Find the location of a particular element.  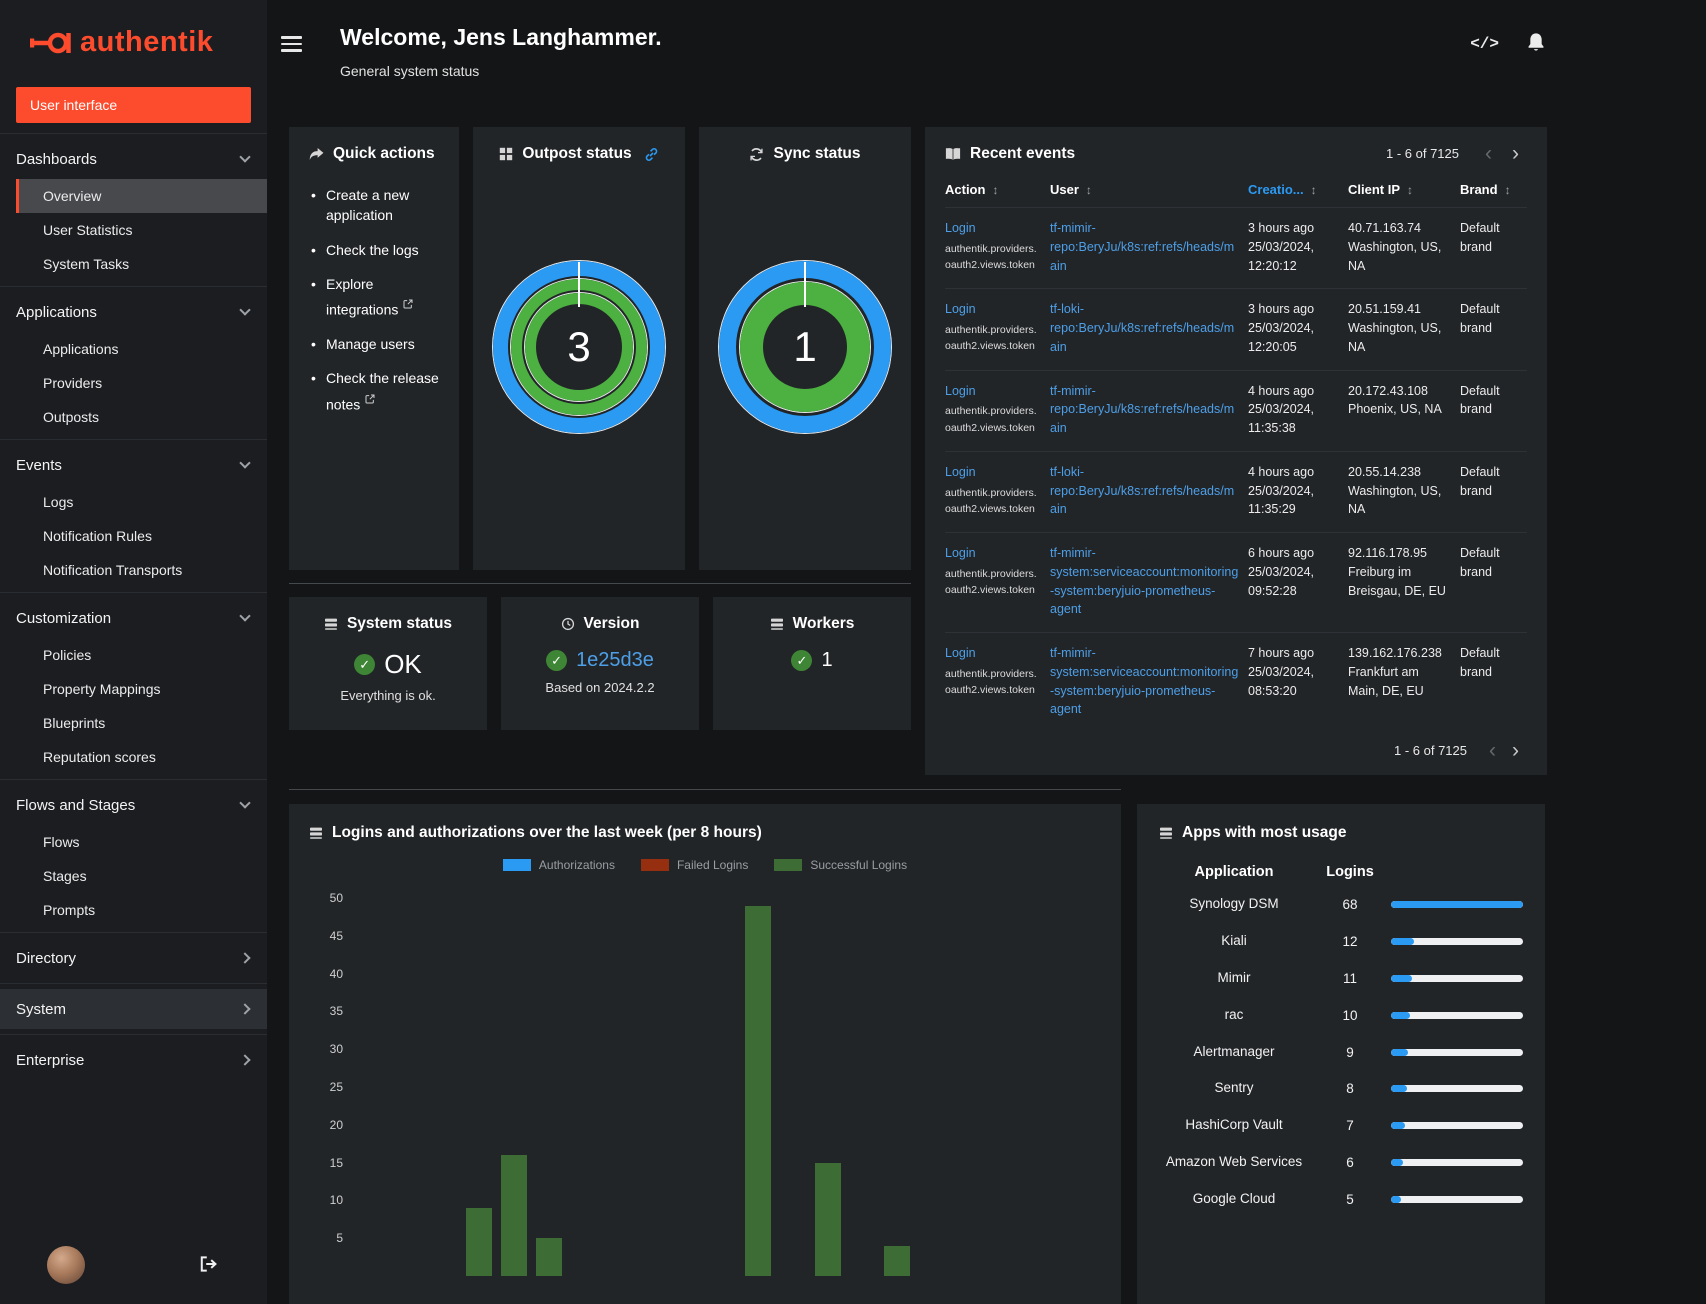

y-axis-label: 10 is located at coordinates (336, 1200).